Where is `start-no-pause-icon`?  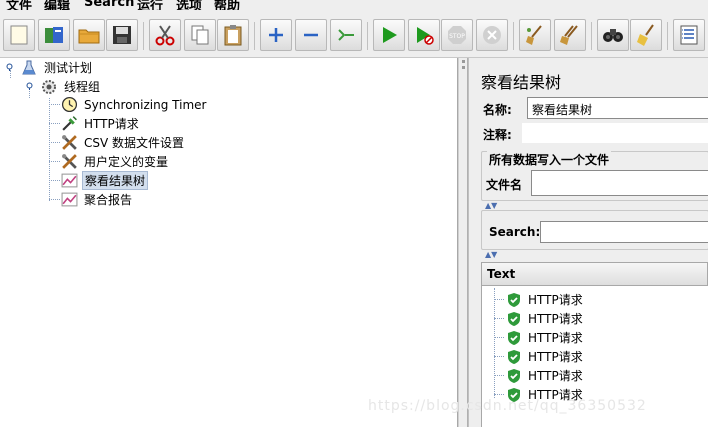 start-no-pause-icon is located at coordinates (425, 36).